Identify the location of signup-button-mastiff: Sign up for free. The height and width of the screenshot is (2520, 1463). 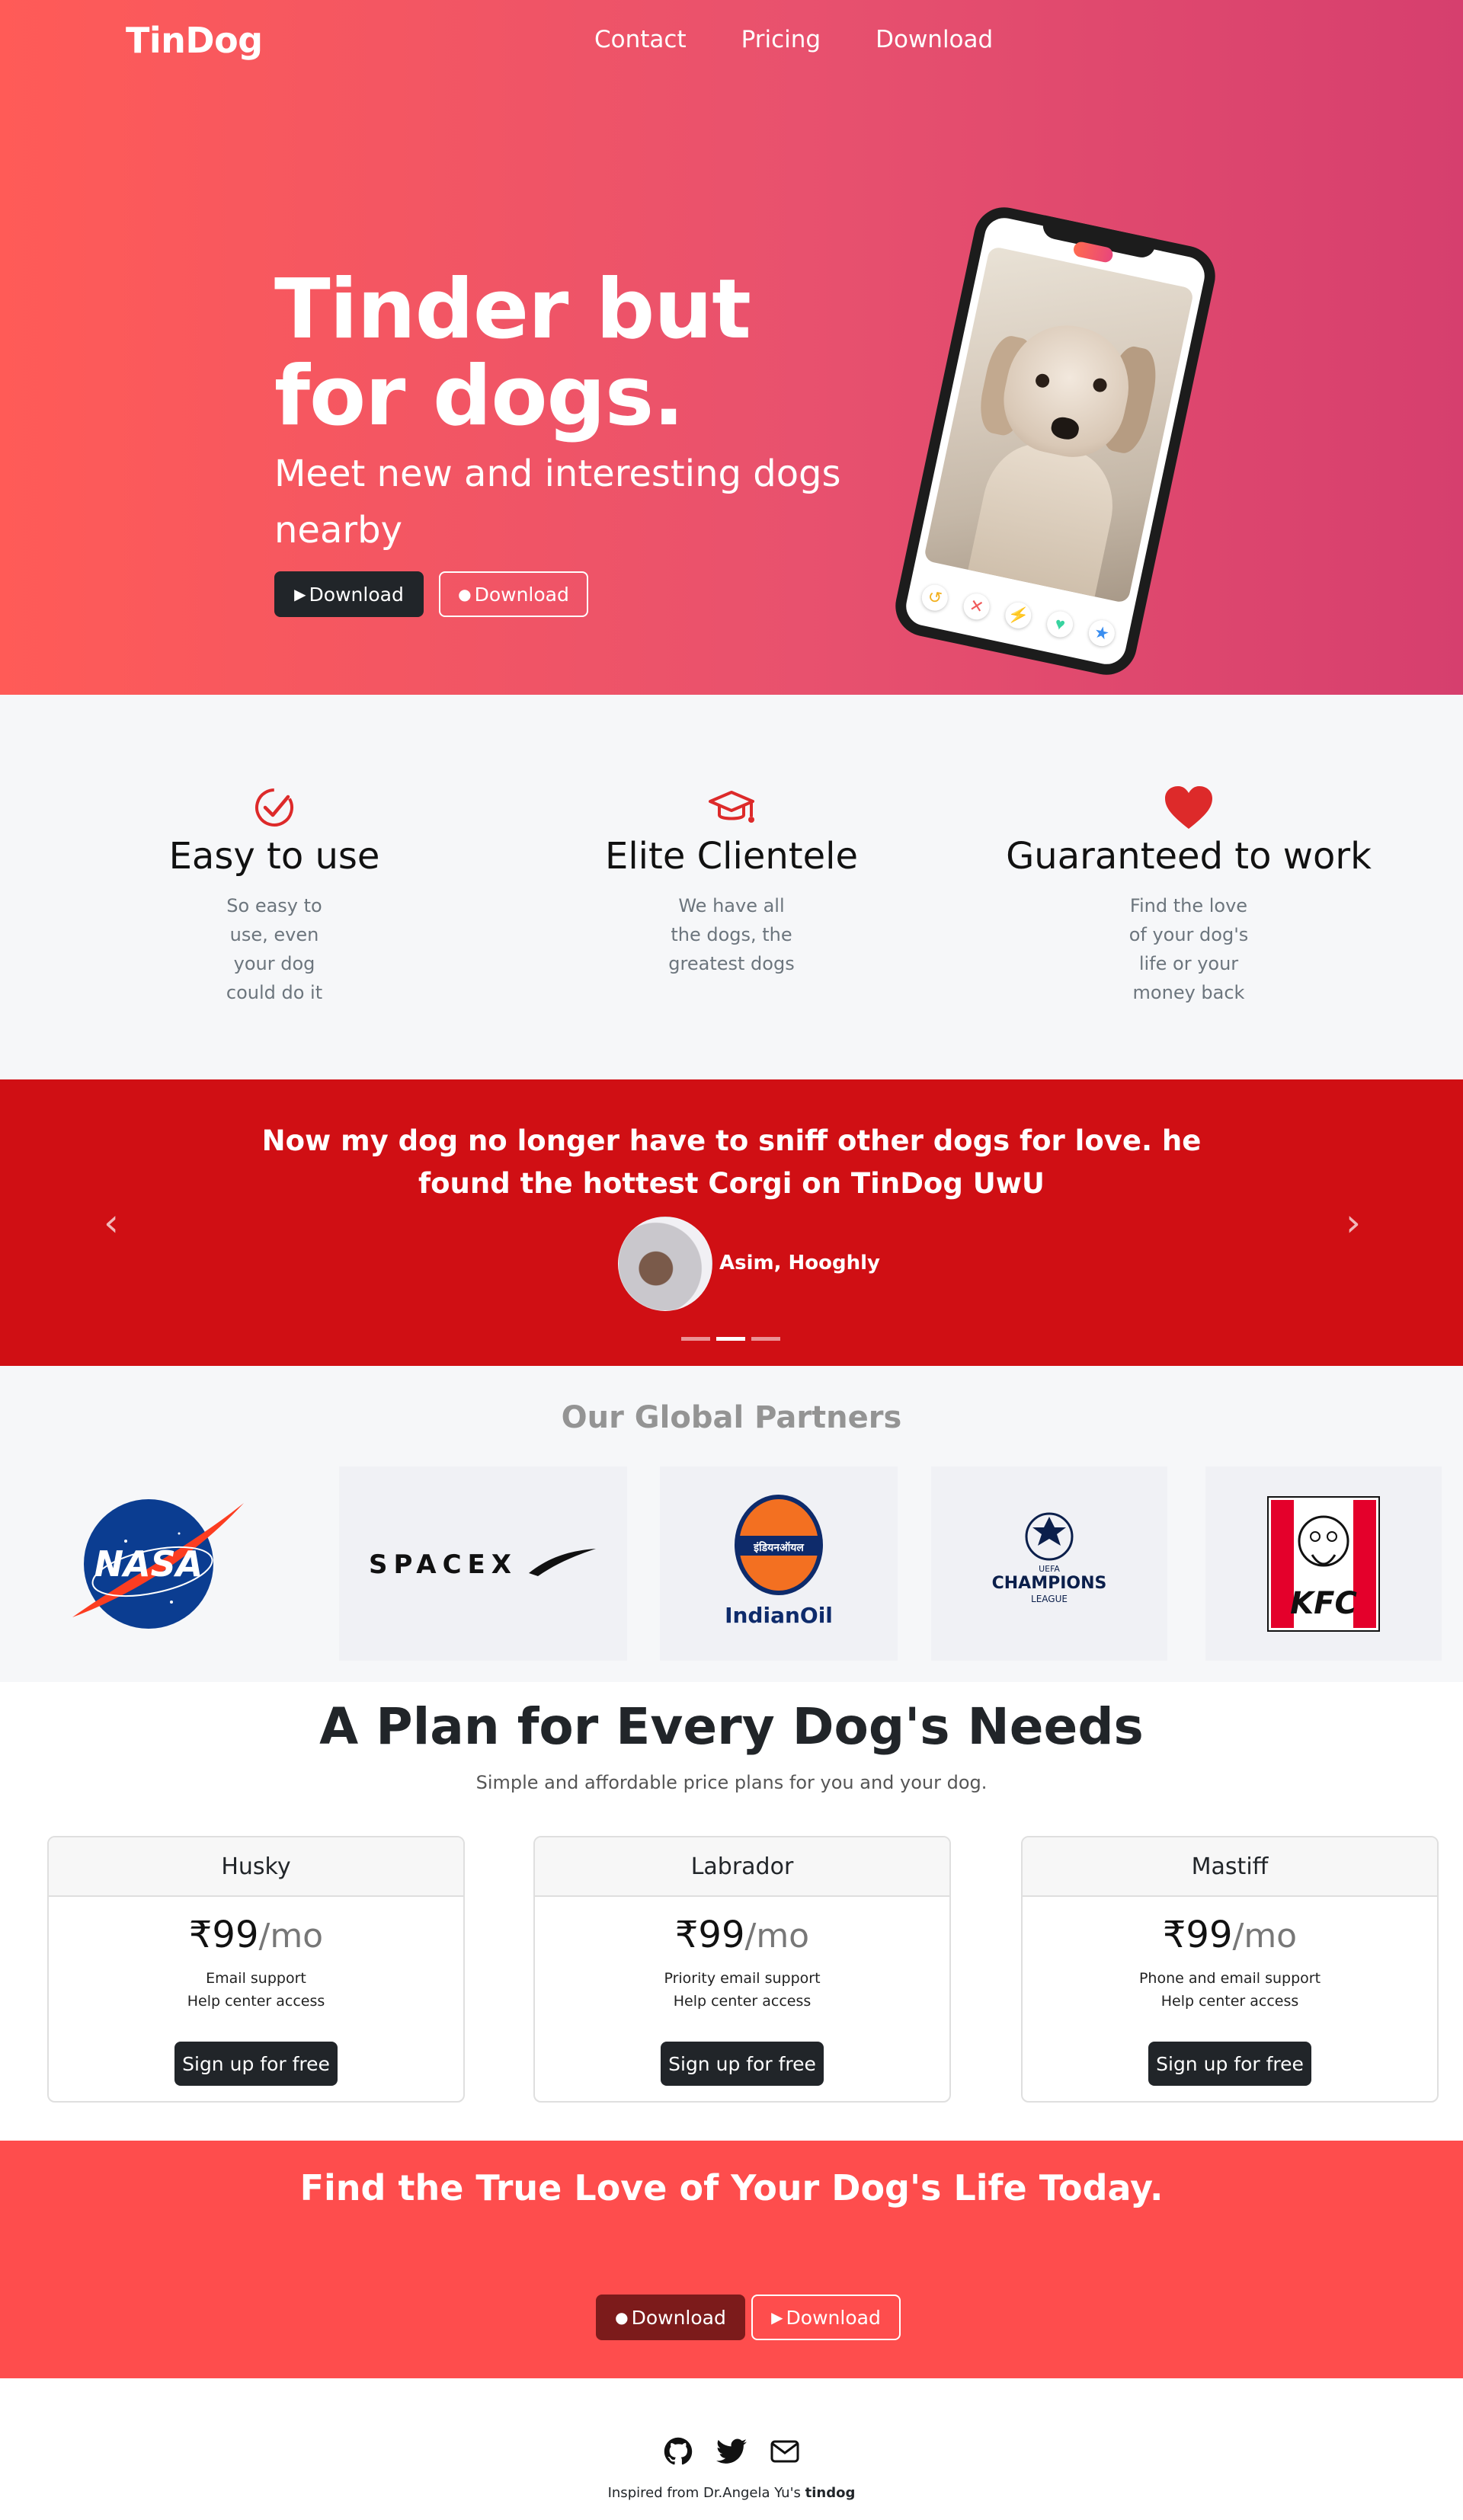
(1229, 2064).